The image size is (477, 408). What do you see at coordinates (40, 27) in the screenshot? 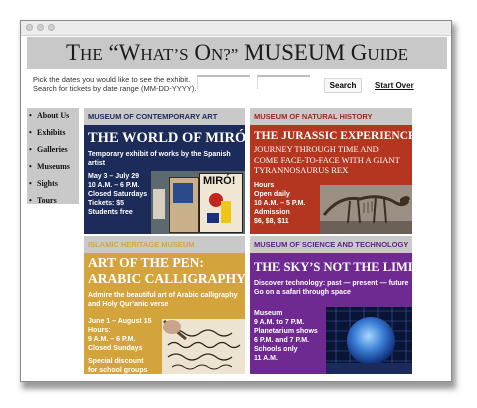
I see `minimize-window-icon` at bounding box center [40, 27].